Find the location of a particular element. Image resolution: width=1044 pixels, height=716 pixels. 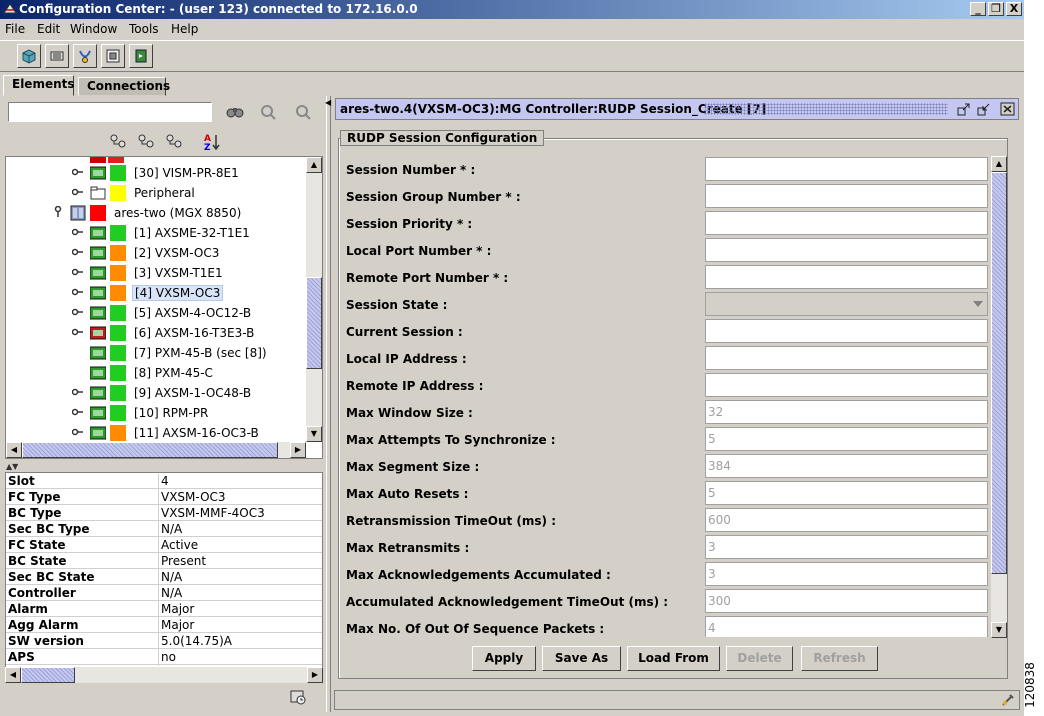

minimize-button: _ is located at coordinates (978, 9).